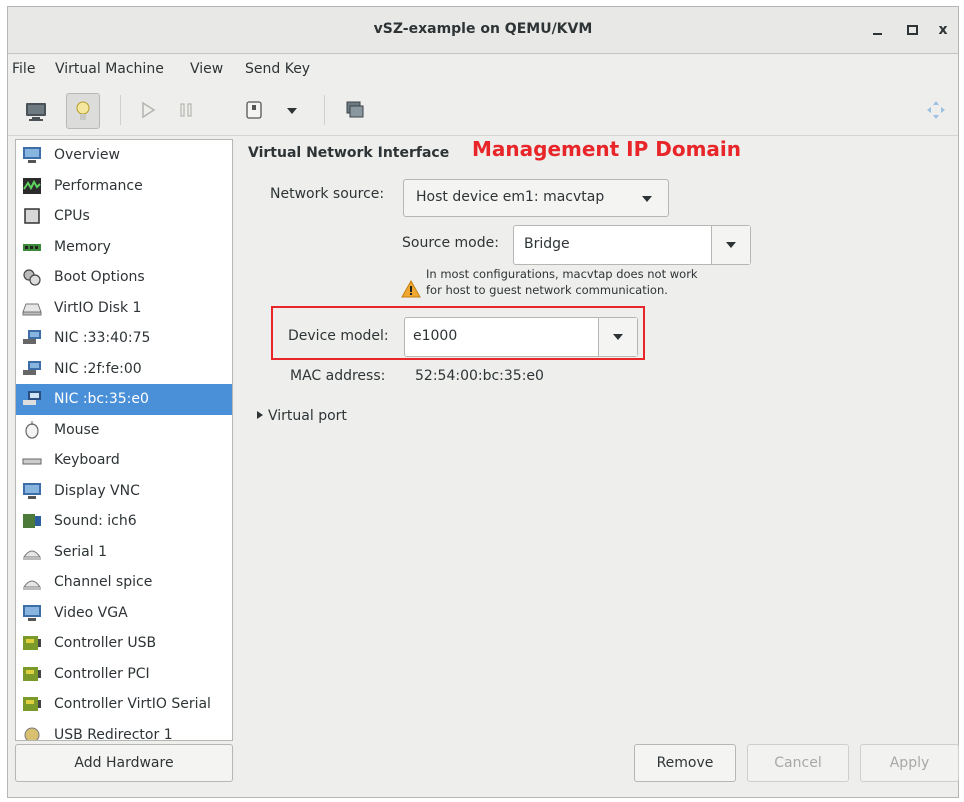  What do you see at coordinates (124, 247) in the screenshot?
I see `hw-item-memory: Memory` at bounding box center [124, 247].